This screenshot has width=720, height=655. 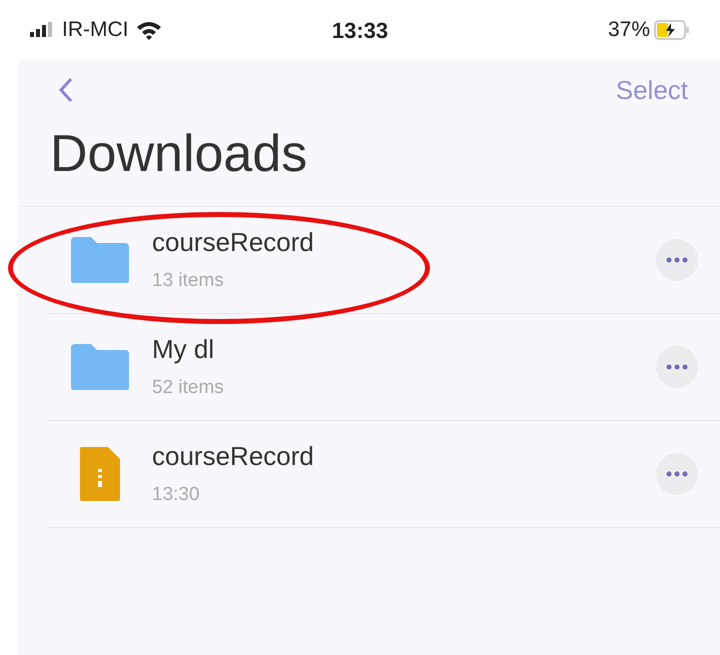 I want to click on wifi-icon, so click(x=148, y=30).